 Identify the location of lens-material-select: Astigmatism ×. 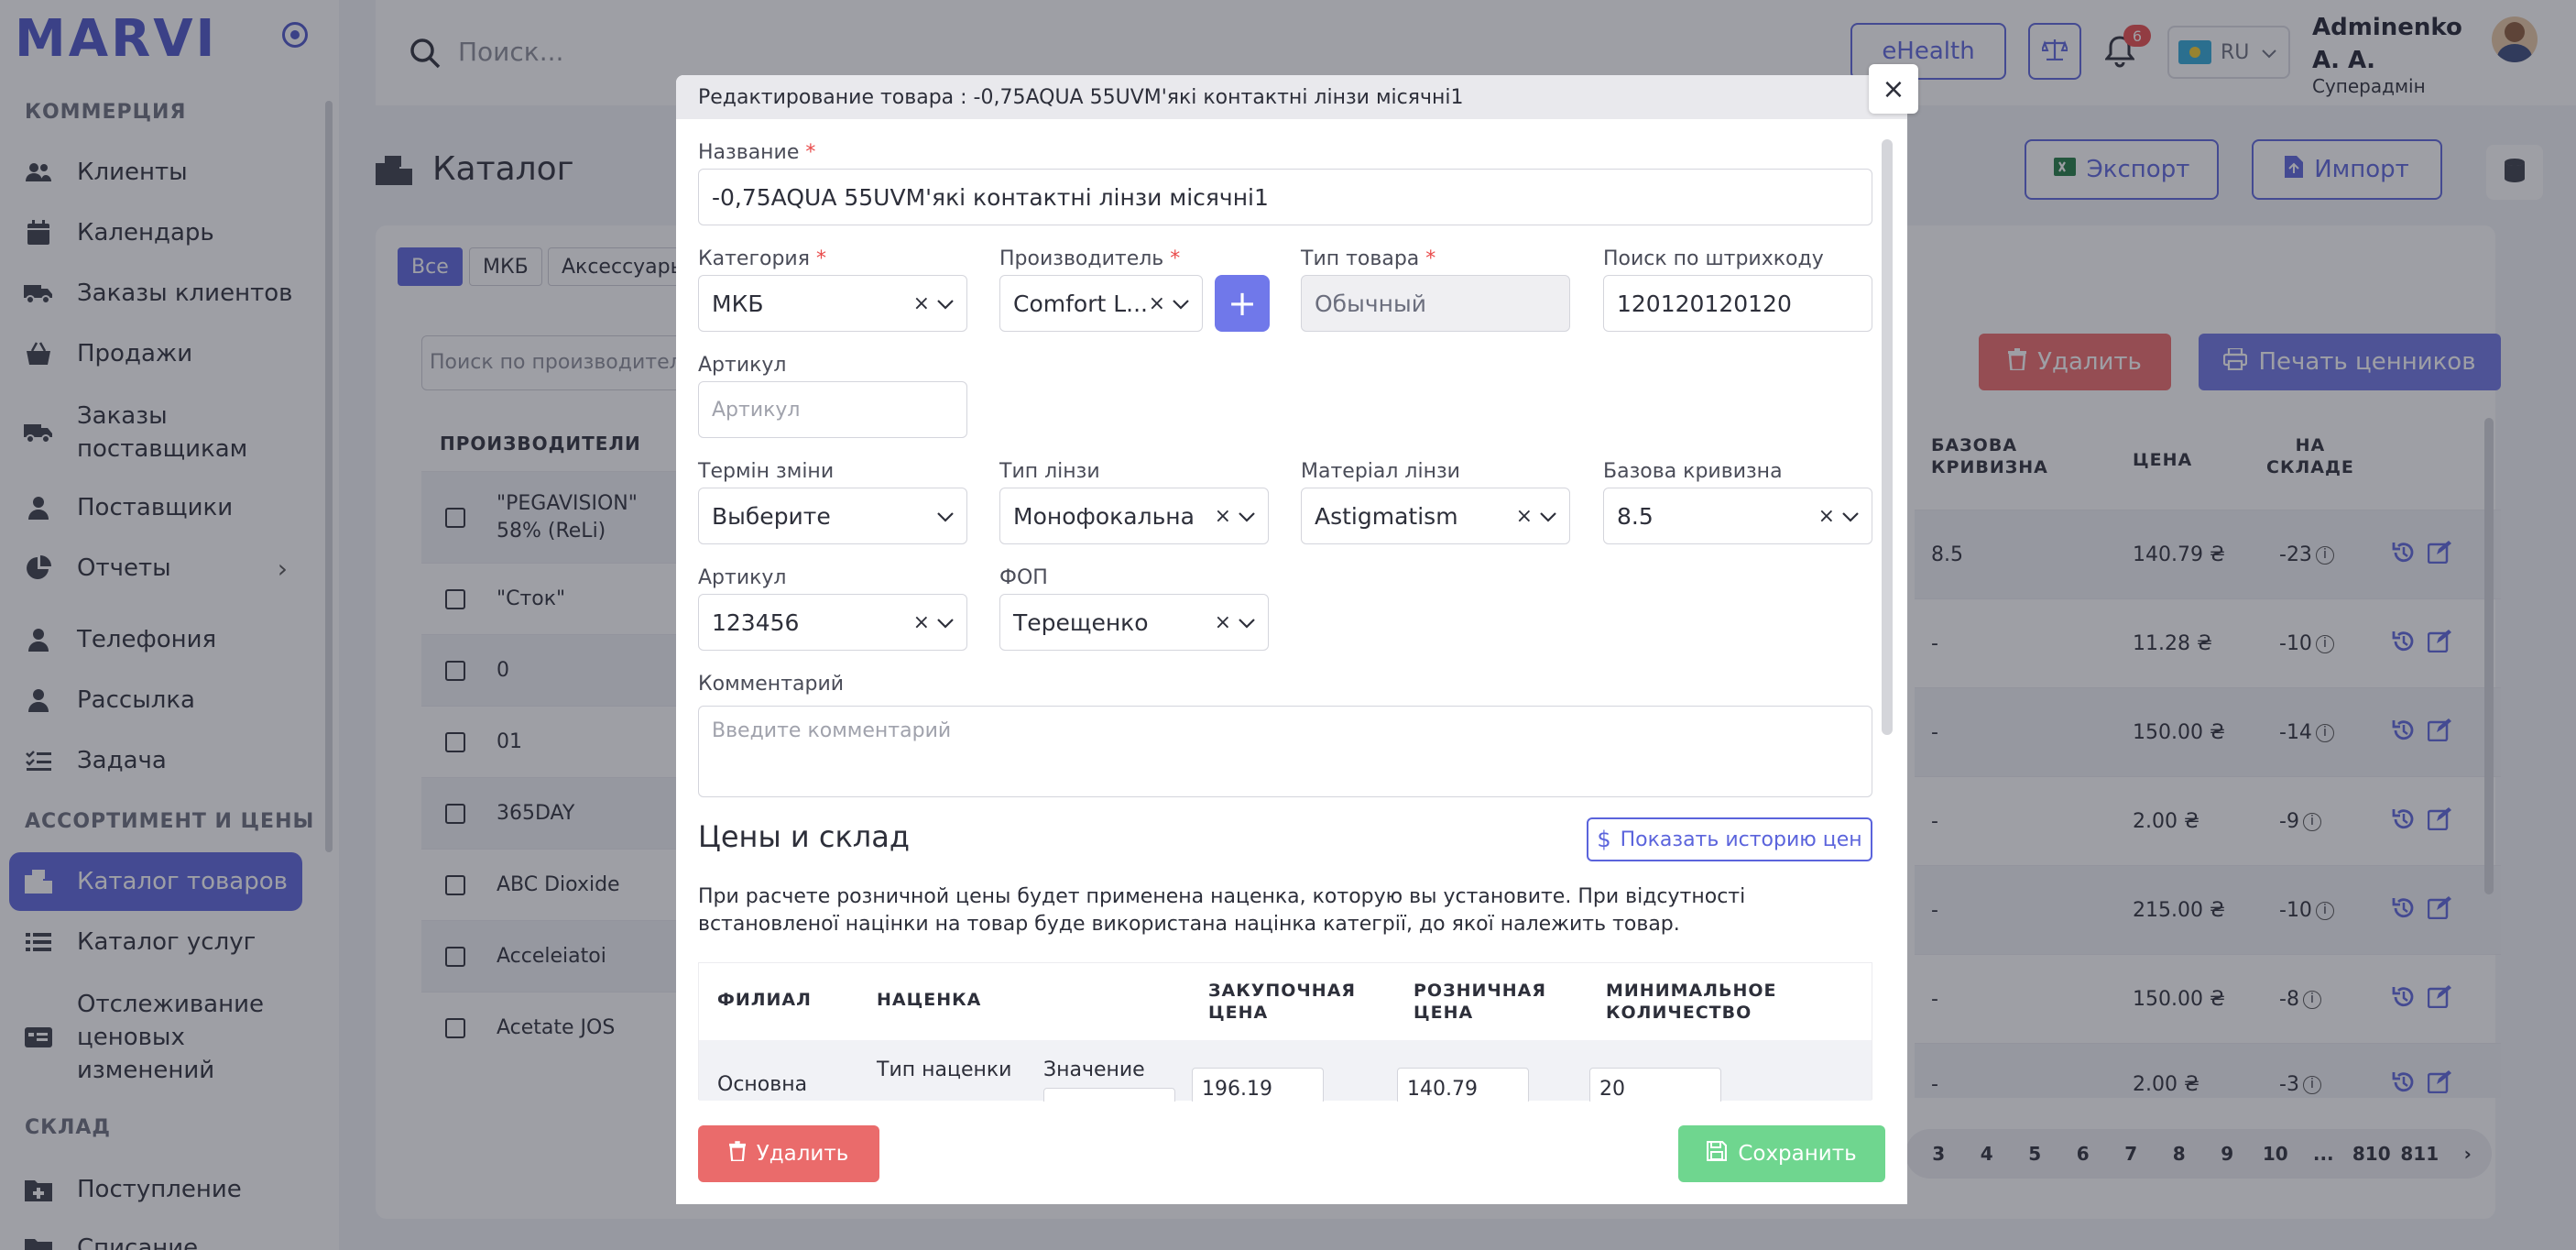
(1435, 516).